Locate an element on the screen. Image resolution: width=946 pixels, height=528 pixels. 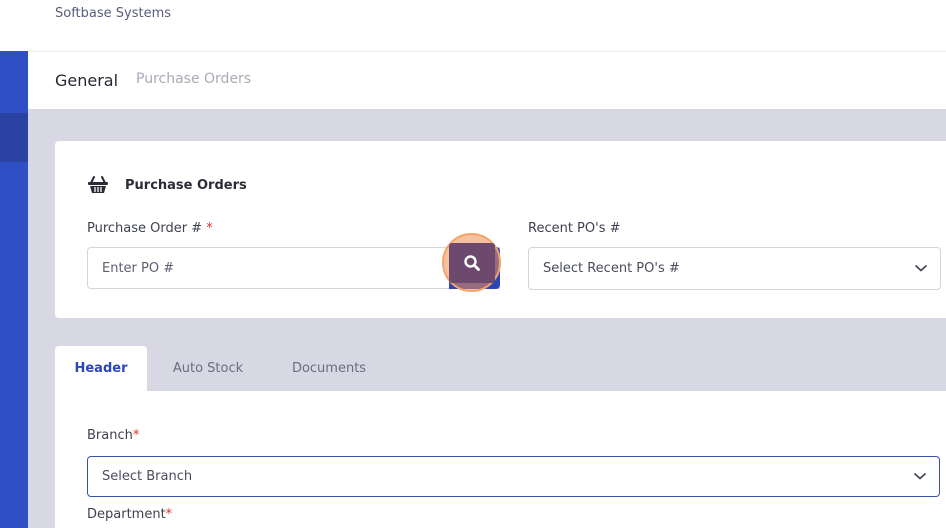
tab-documents: Documents is located at coordinates (329, 368).